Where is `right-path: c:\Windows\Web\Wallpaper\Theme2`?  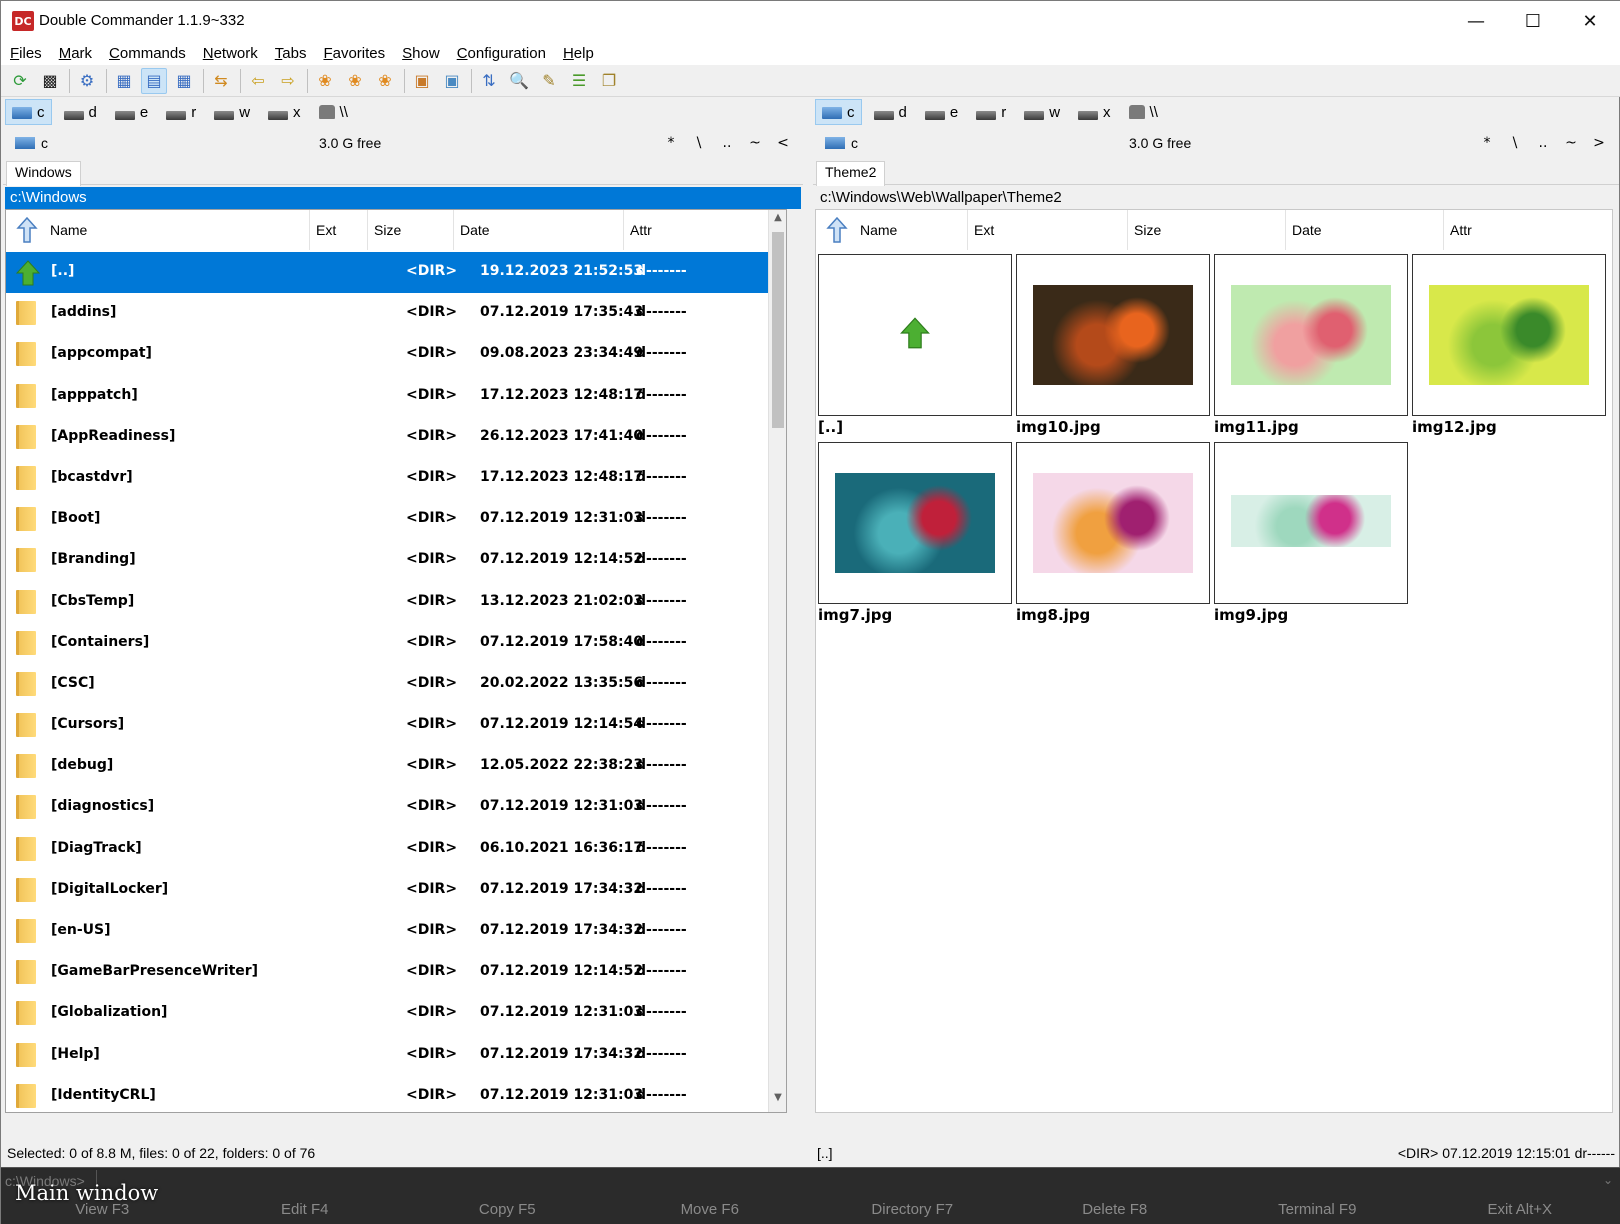
right-path: c:\Windows\Web\Wallpaper\Theme2 is located at coordinates (1216, 198).